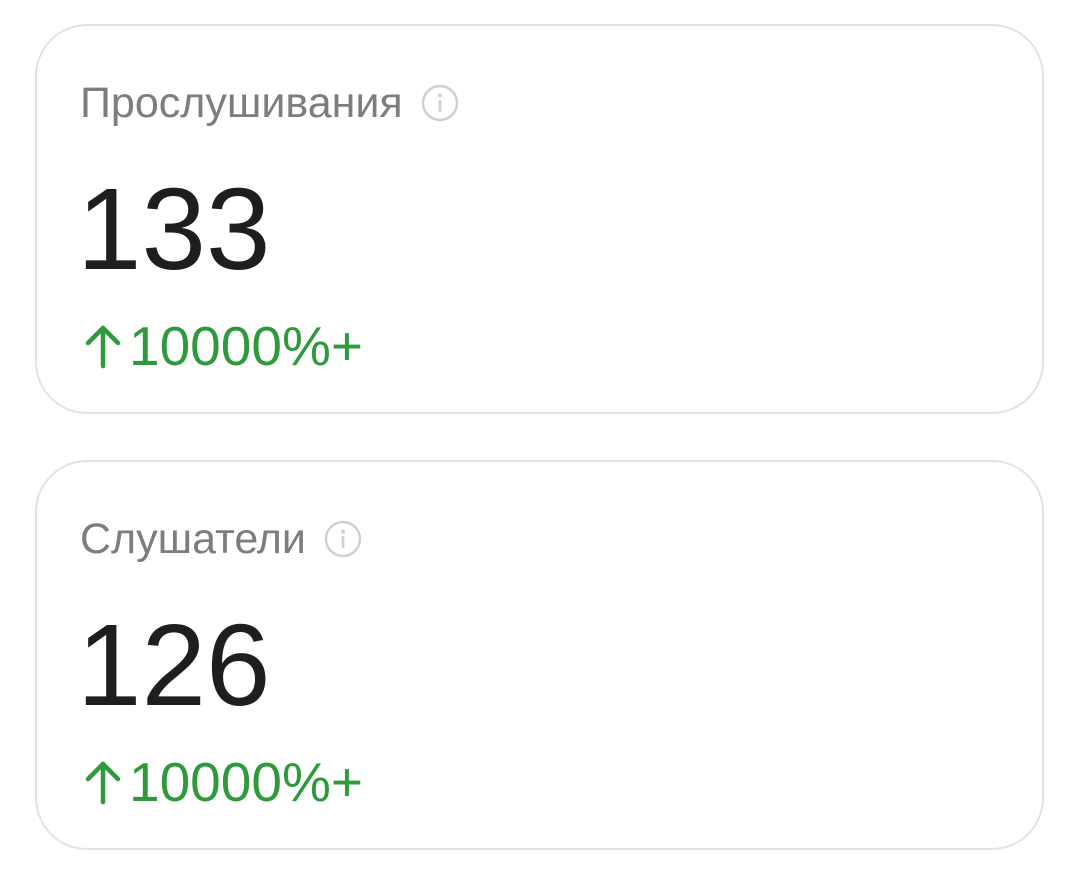 The width and height of the screenshot is (1080, 869). I want to click on listeners-change-value: 10000%+, so click(246, 782).